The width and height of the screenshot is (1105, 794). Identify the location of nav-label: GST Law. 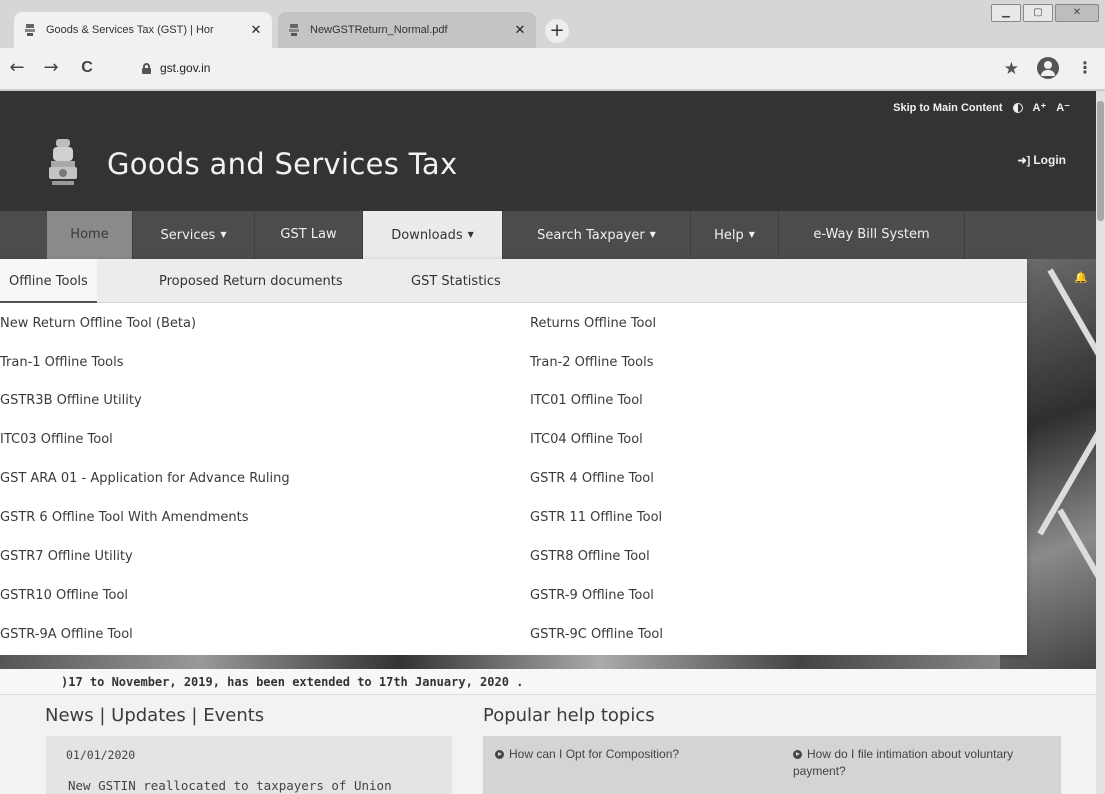
(308, 234).